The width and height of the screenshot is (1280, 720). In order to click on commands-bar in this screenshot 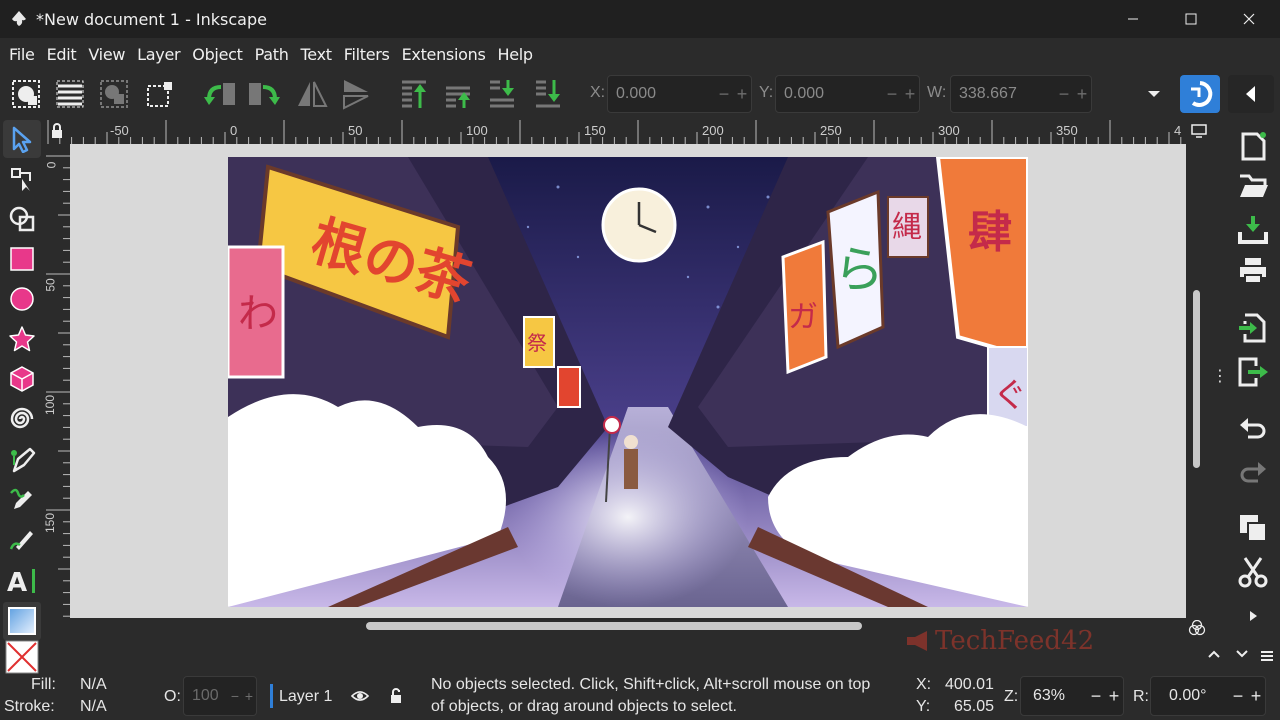, I will do `click(1244, 396)`.